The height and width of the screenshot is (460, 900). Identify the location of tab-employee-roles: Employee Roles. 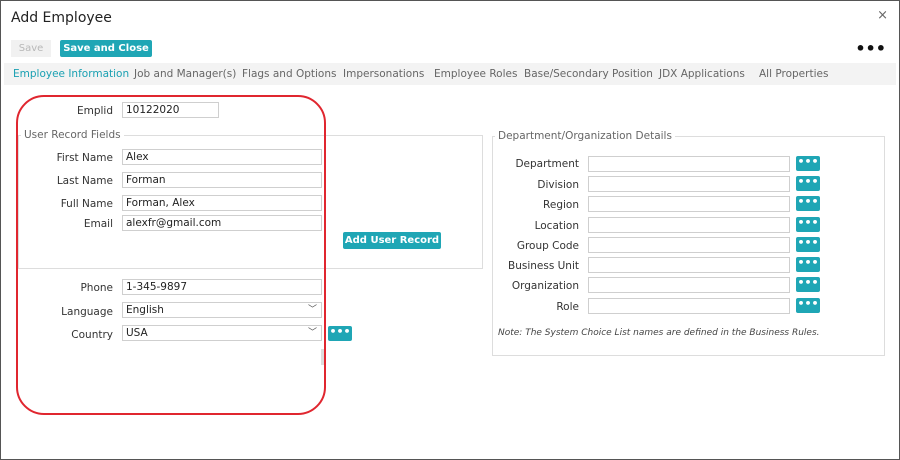
(475, 74).